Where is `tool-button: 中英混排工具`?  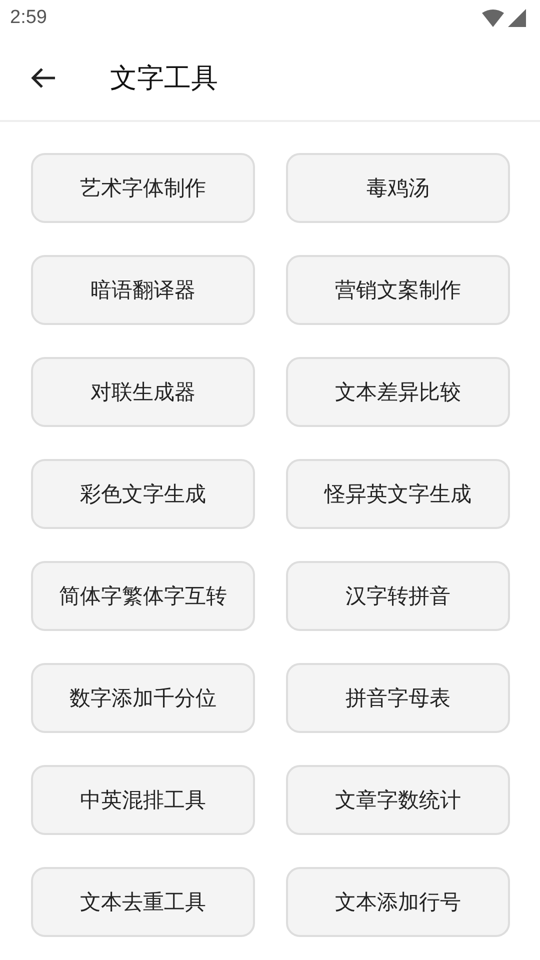
tool-button: 中英混排工具 is located at coordinates (143, 800).